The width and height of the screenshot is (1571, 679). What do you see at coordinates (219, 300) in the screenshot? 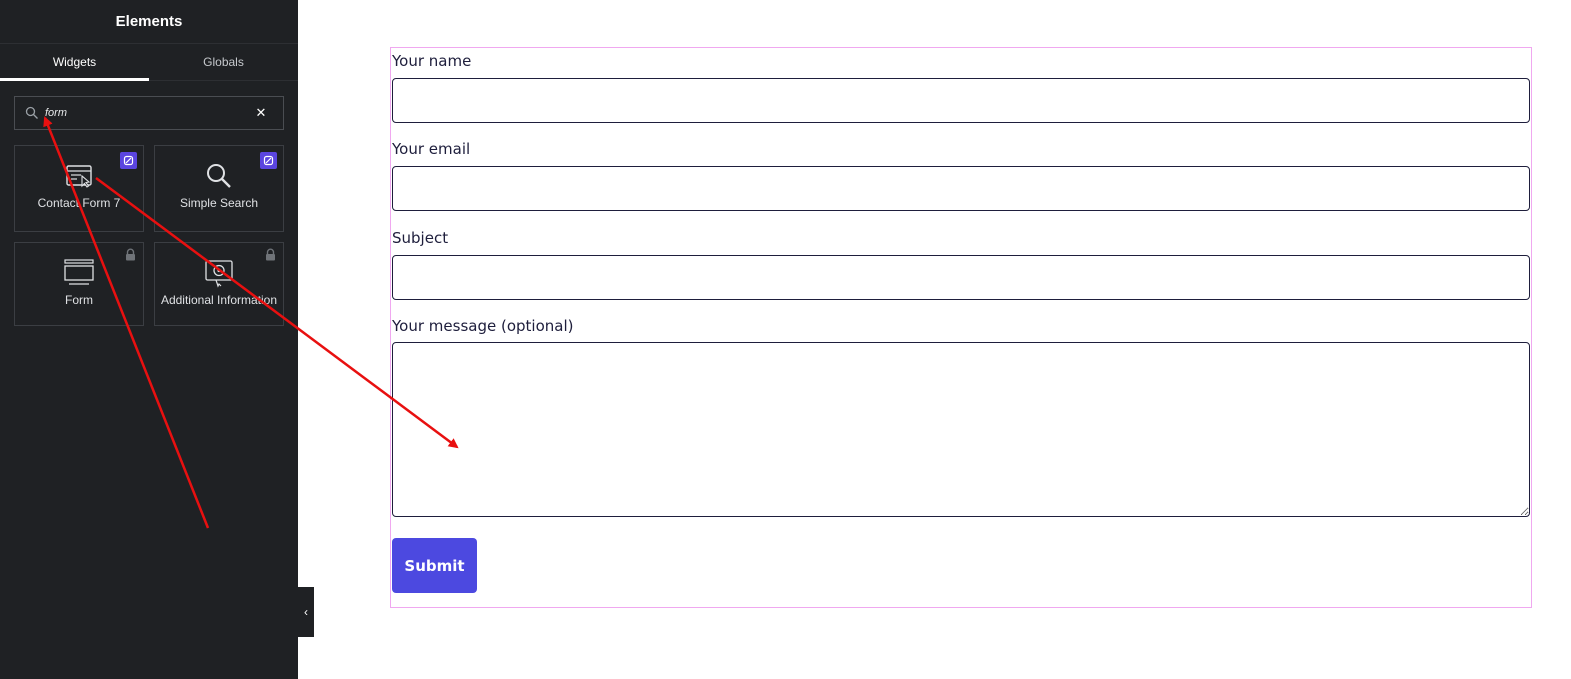
I see `widget-label: Additional Information` at bounding box center [219, 300].